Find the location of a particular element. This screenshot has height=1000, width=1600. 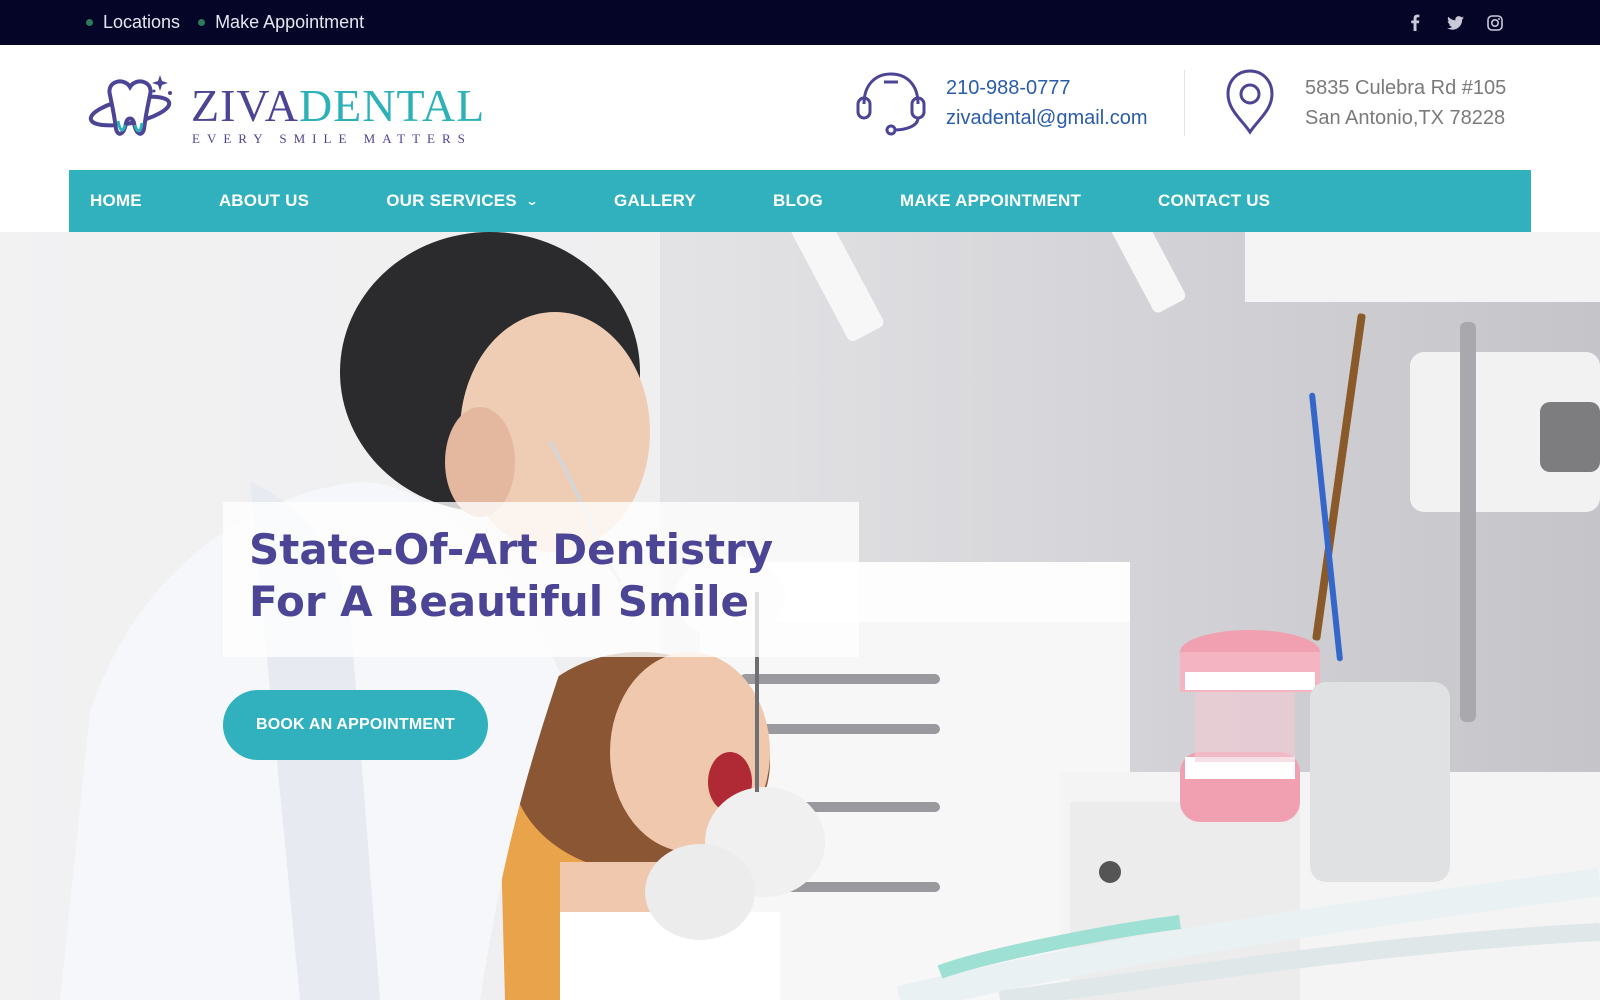

top-link-label: Locations is located at coordinates (142, 22).